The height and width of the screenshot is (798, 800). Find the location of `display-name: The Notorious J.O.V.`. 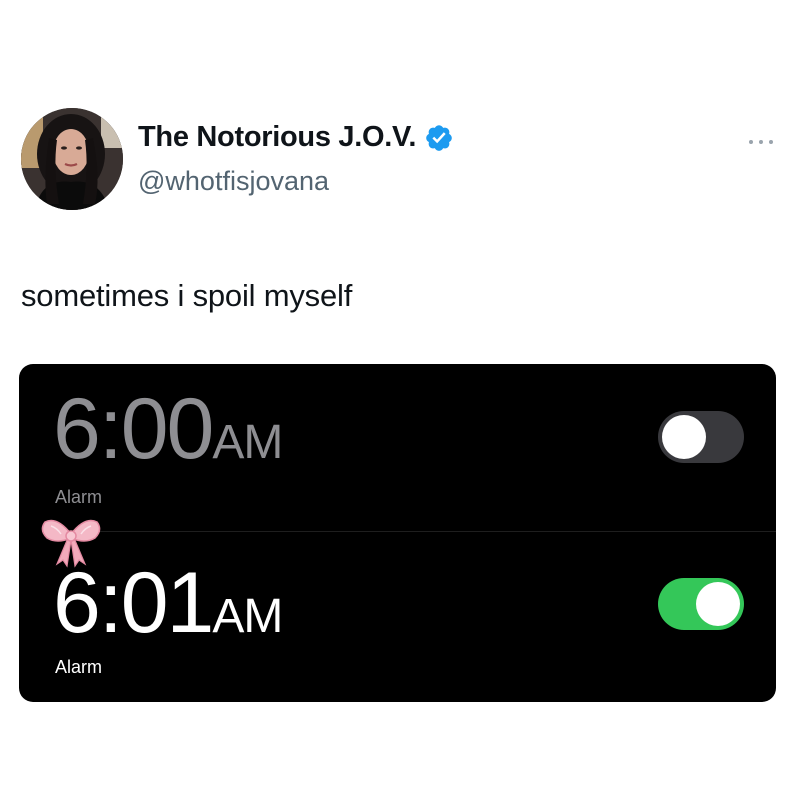

display-name: The Notorious J.O.V. is located at coordinates (277, 137).